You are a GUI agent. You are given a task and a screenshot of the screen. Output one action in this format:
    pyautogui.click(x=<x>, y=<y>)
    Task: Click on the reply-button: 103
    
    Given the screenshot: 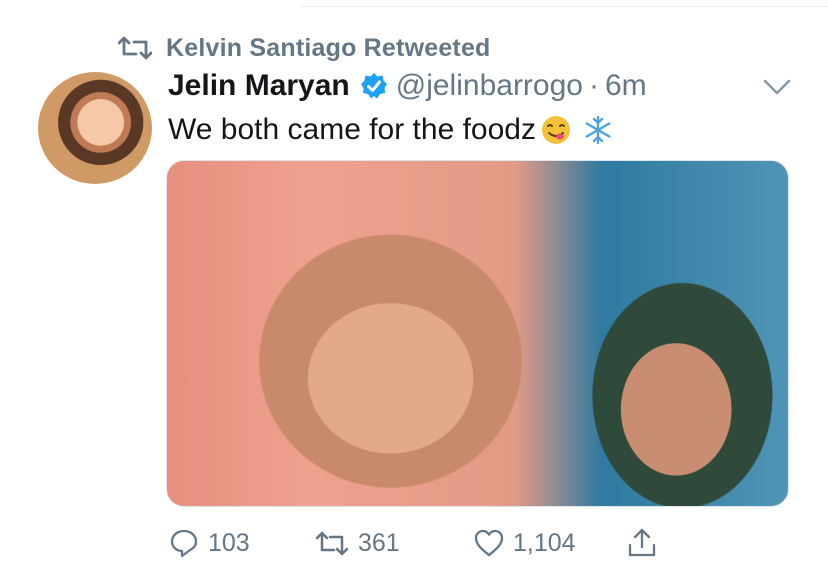 What is the action you would take?
    pyautogui.click(x=209, y=543)
    